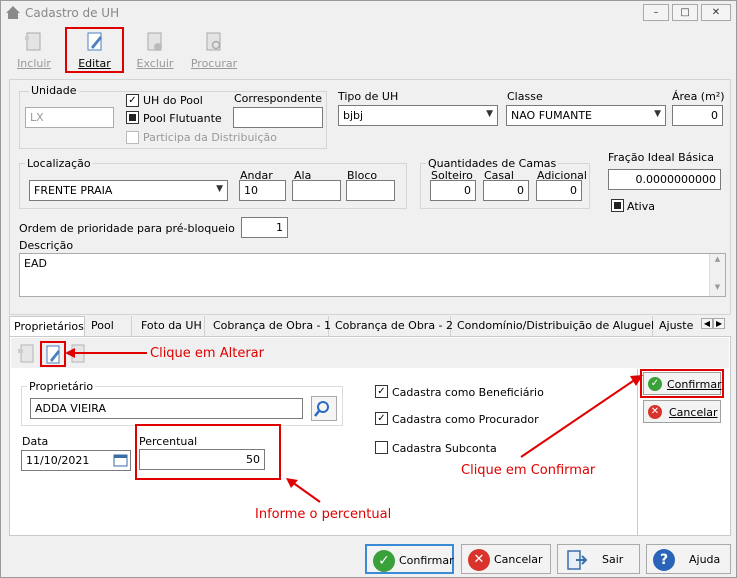 Image resolution: width=737 pixels, height=578 pixels. Describe the element at coordinates (46, 245) in the screenshot. I see `descricao-label: Descrição` at that location.